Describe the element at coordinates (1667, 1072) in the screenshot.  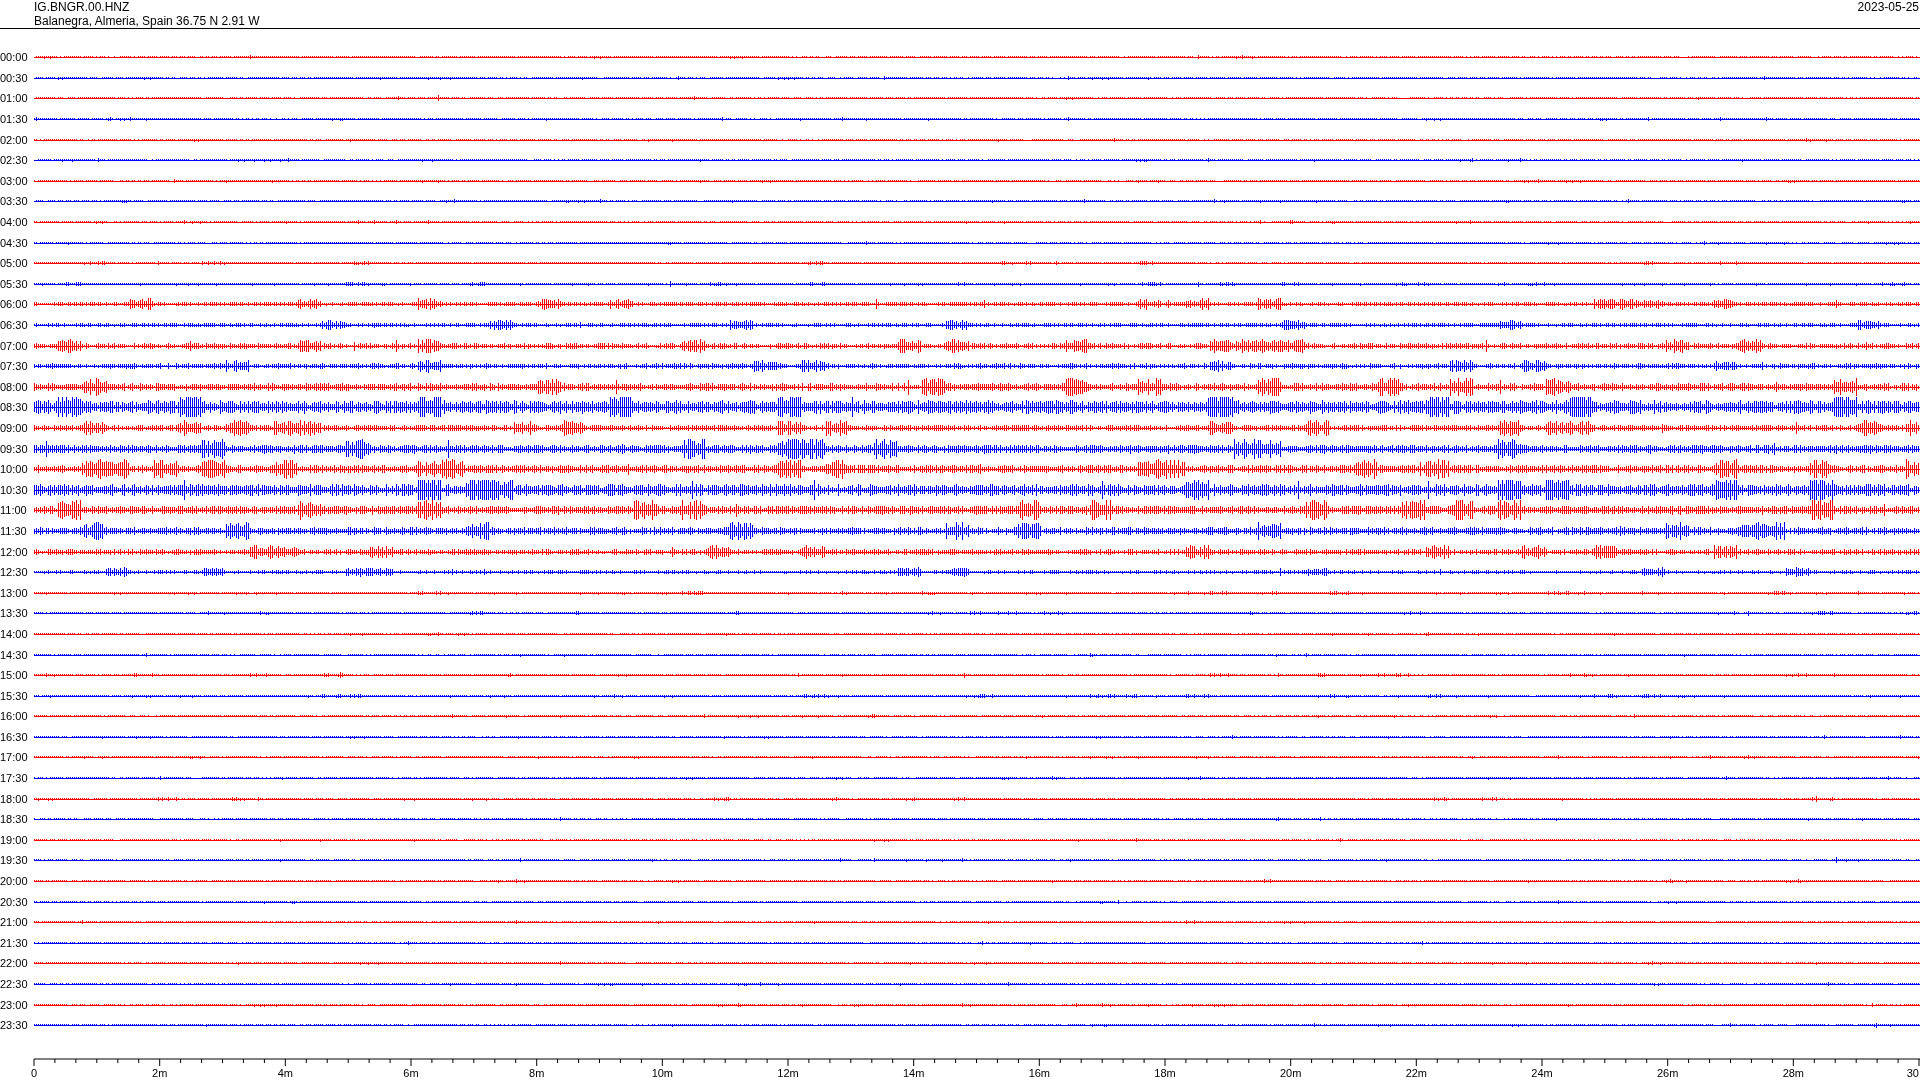
I see `axis-tick-label: 26m` at that location.